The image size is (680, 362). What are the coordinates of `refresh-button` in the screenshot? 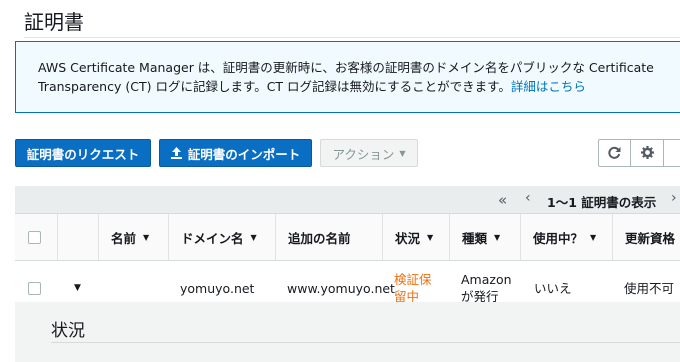 It's located at (614, 153).